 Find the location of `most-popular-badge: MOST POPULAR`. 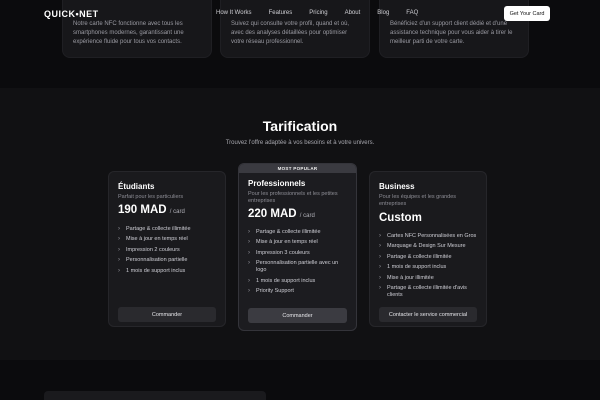

most-popular-badge: MOST POPULAR is located at coordinates (297, 168).